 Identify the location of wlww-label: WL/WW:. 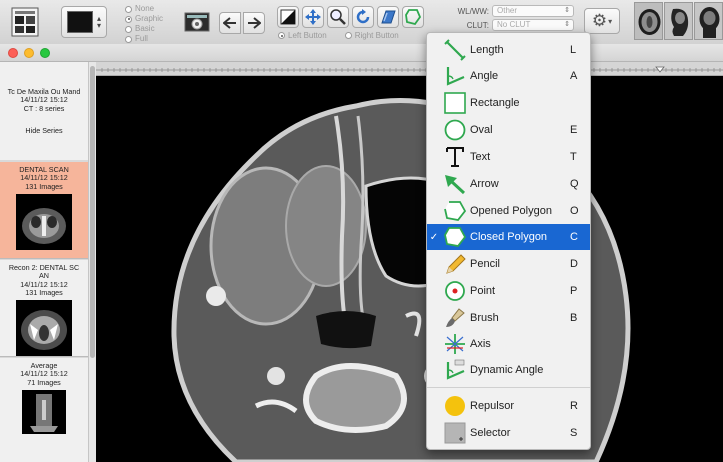
(473, 11).